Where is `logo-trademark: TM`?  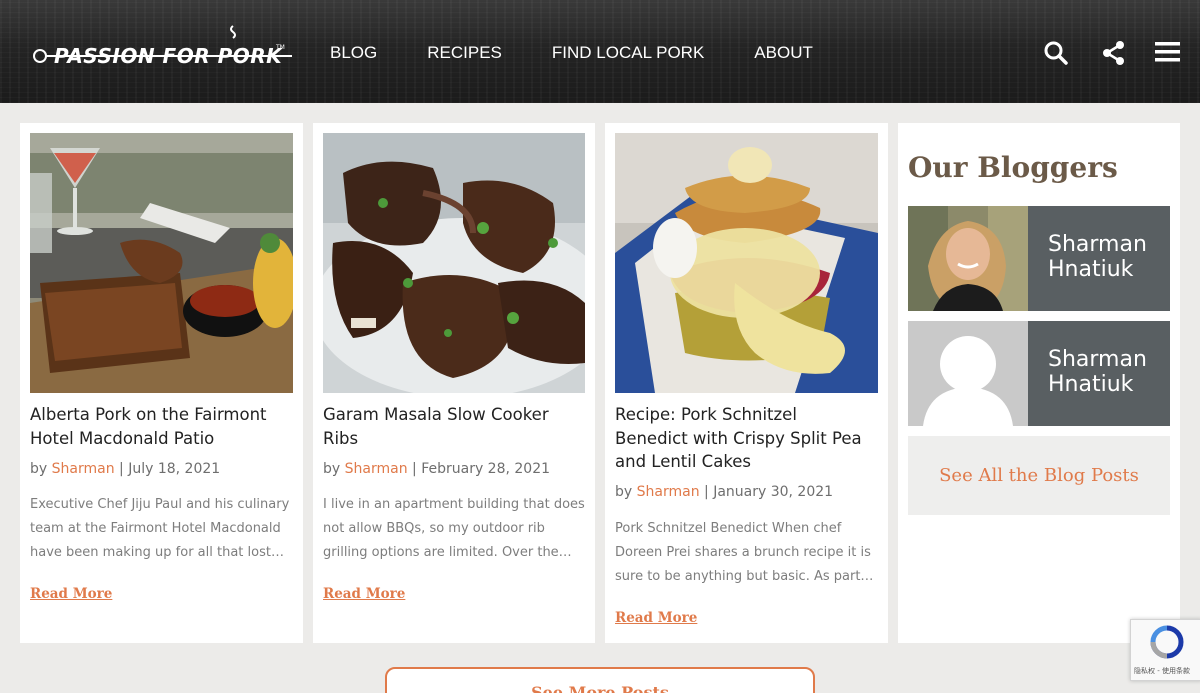 logo-trademark: TM is located at coordinates (280, 47).